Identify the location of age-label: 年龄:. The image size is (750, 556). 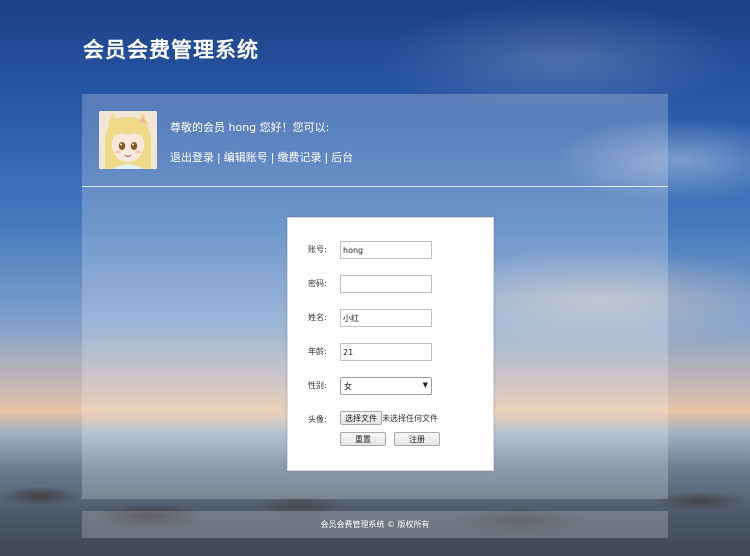
(317, 351).